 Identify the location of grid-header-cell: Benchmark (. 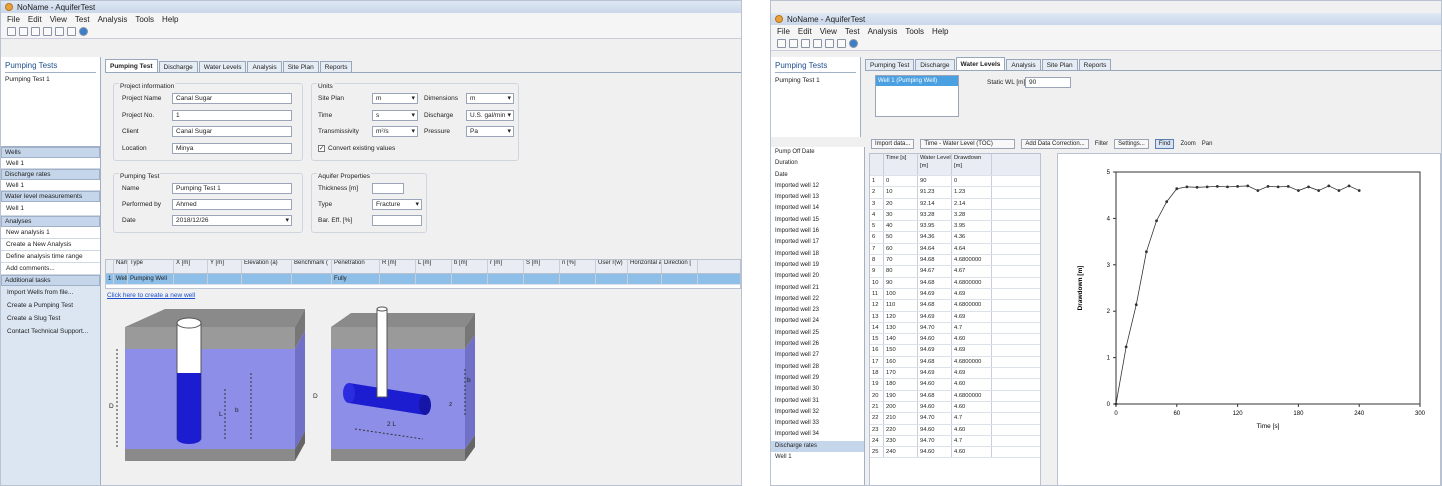
(312, 266).